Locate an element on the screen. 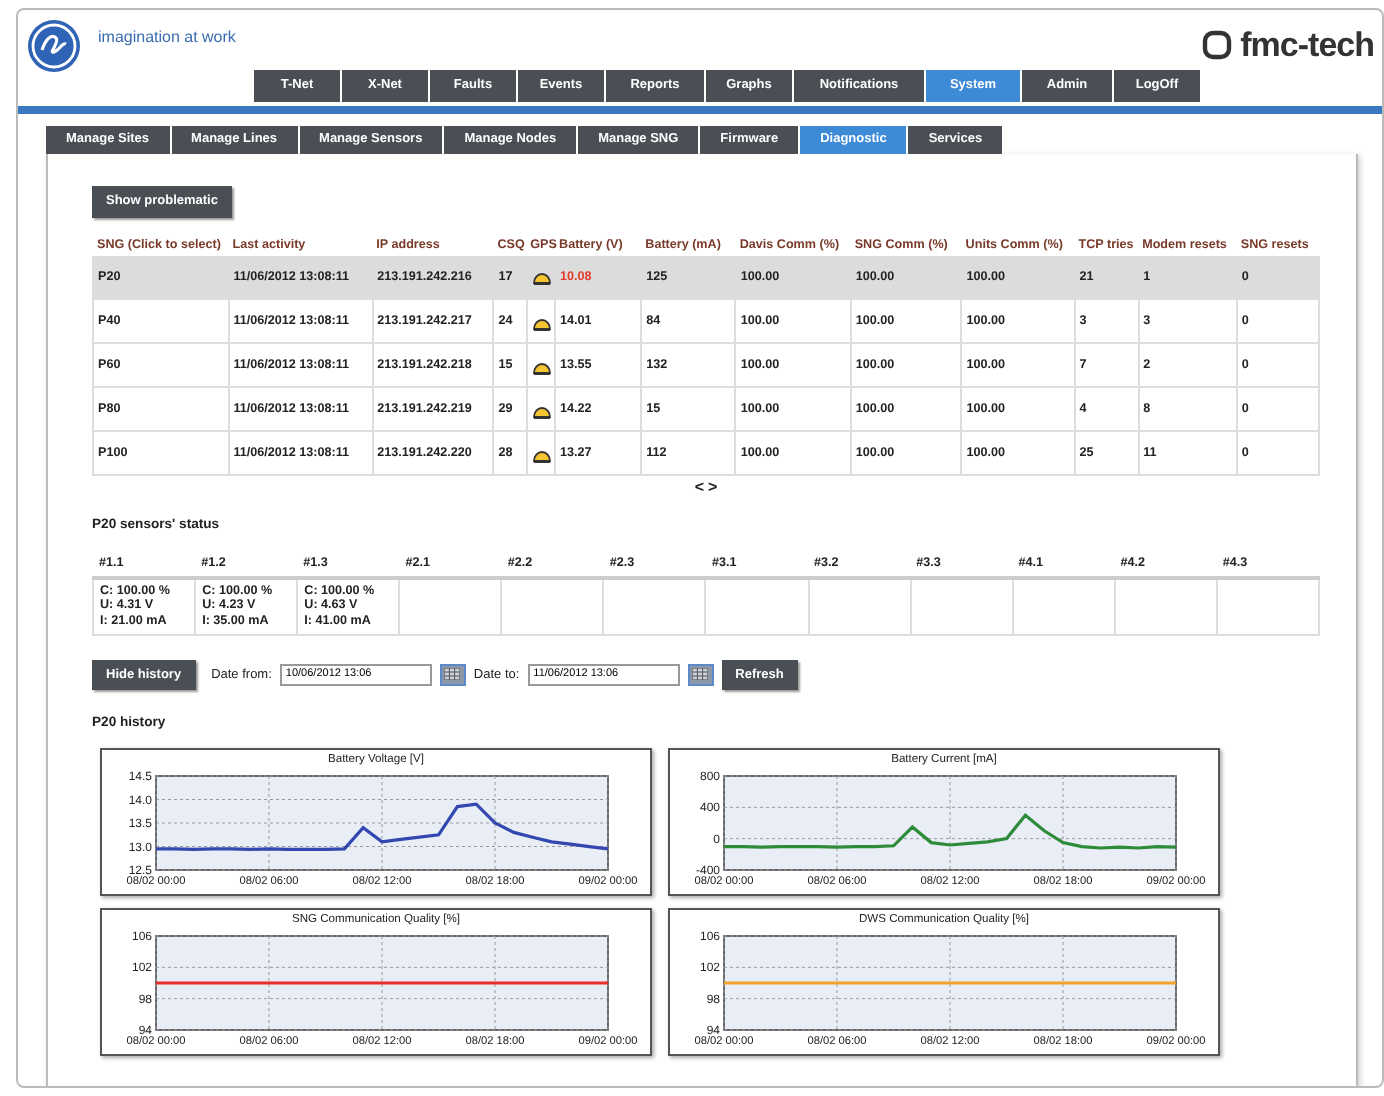 This screenshot has height=1096, width=1384. brand-logo: fmc-tech is located at coordinates (1307, 46).